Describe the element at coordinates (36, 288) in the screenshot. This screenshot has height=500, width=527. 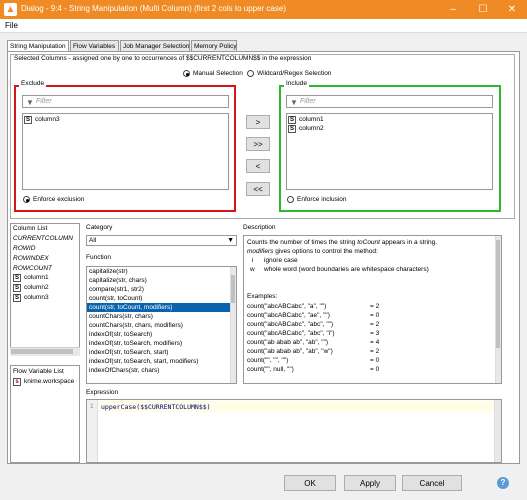
I see `column-list-item-column2: column2` at that location.